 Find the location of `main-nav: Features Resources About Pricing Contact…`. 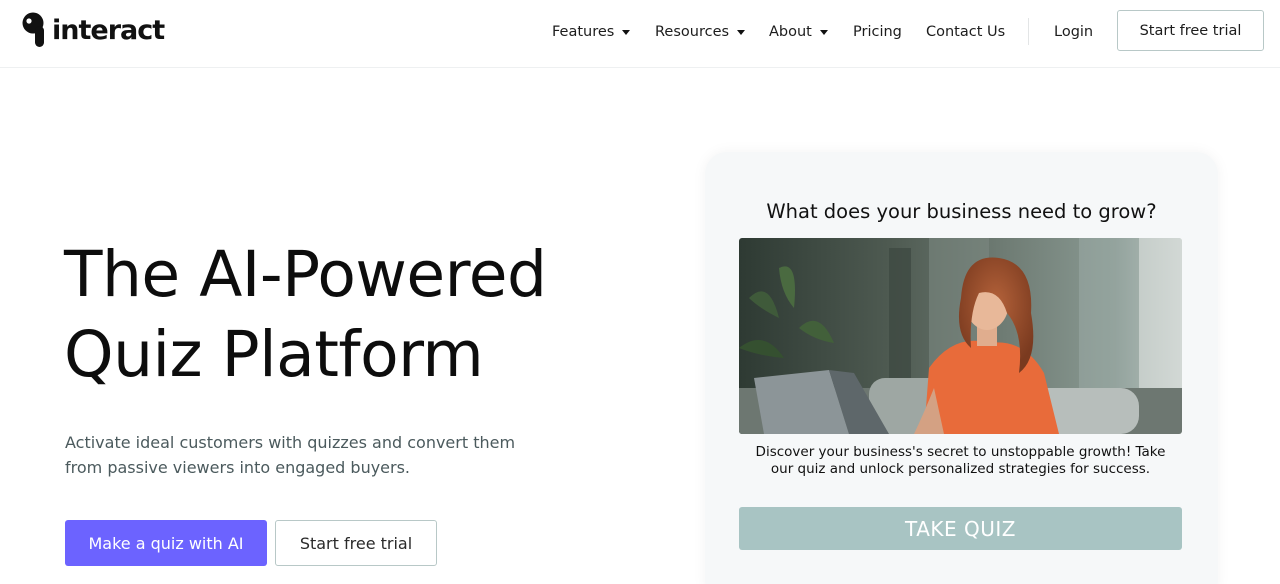

main-nav: Features Resources About Pricing Contact… is located at coordinates (640, 32).